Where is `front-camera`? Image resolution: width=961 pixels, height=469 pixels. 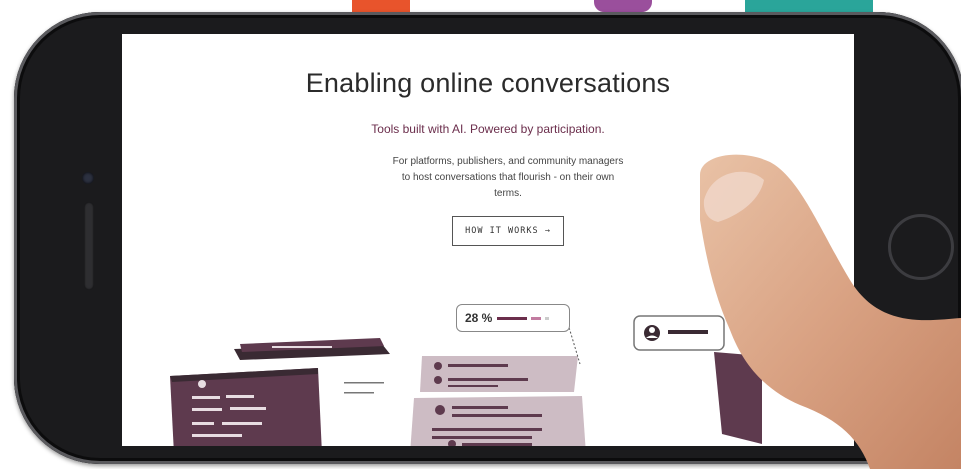 front-camera is located at coordinates (88, 178).